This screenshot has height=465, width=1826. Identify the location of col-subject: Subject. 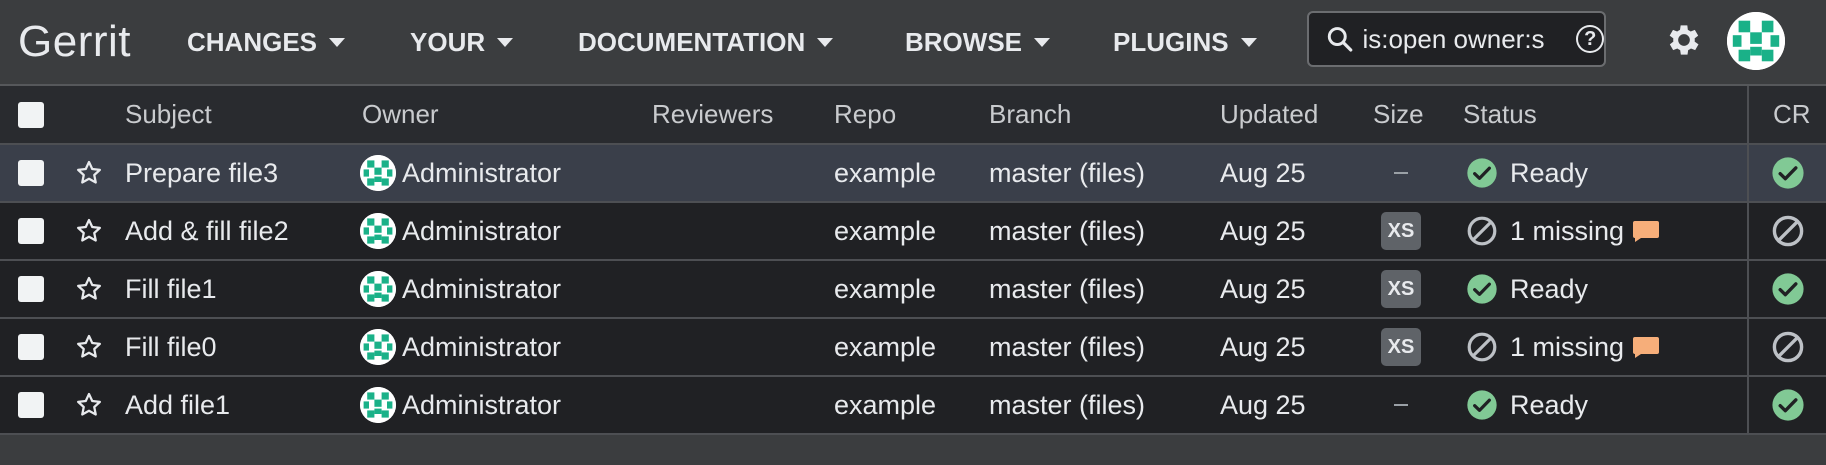
(168, 114).